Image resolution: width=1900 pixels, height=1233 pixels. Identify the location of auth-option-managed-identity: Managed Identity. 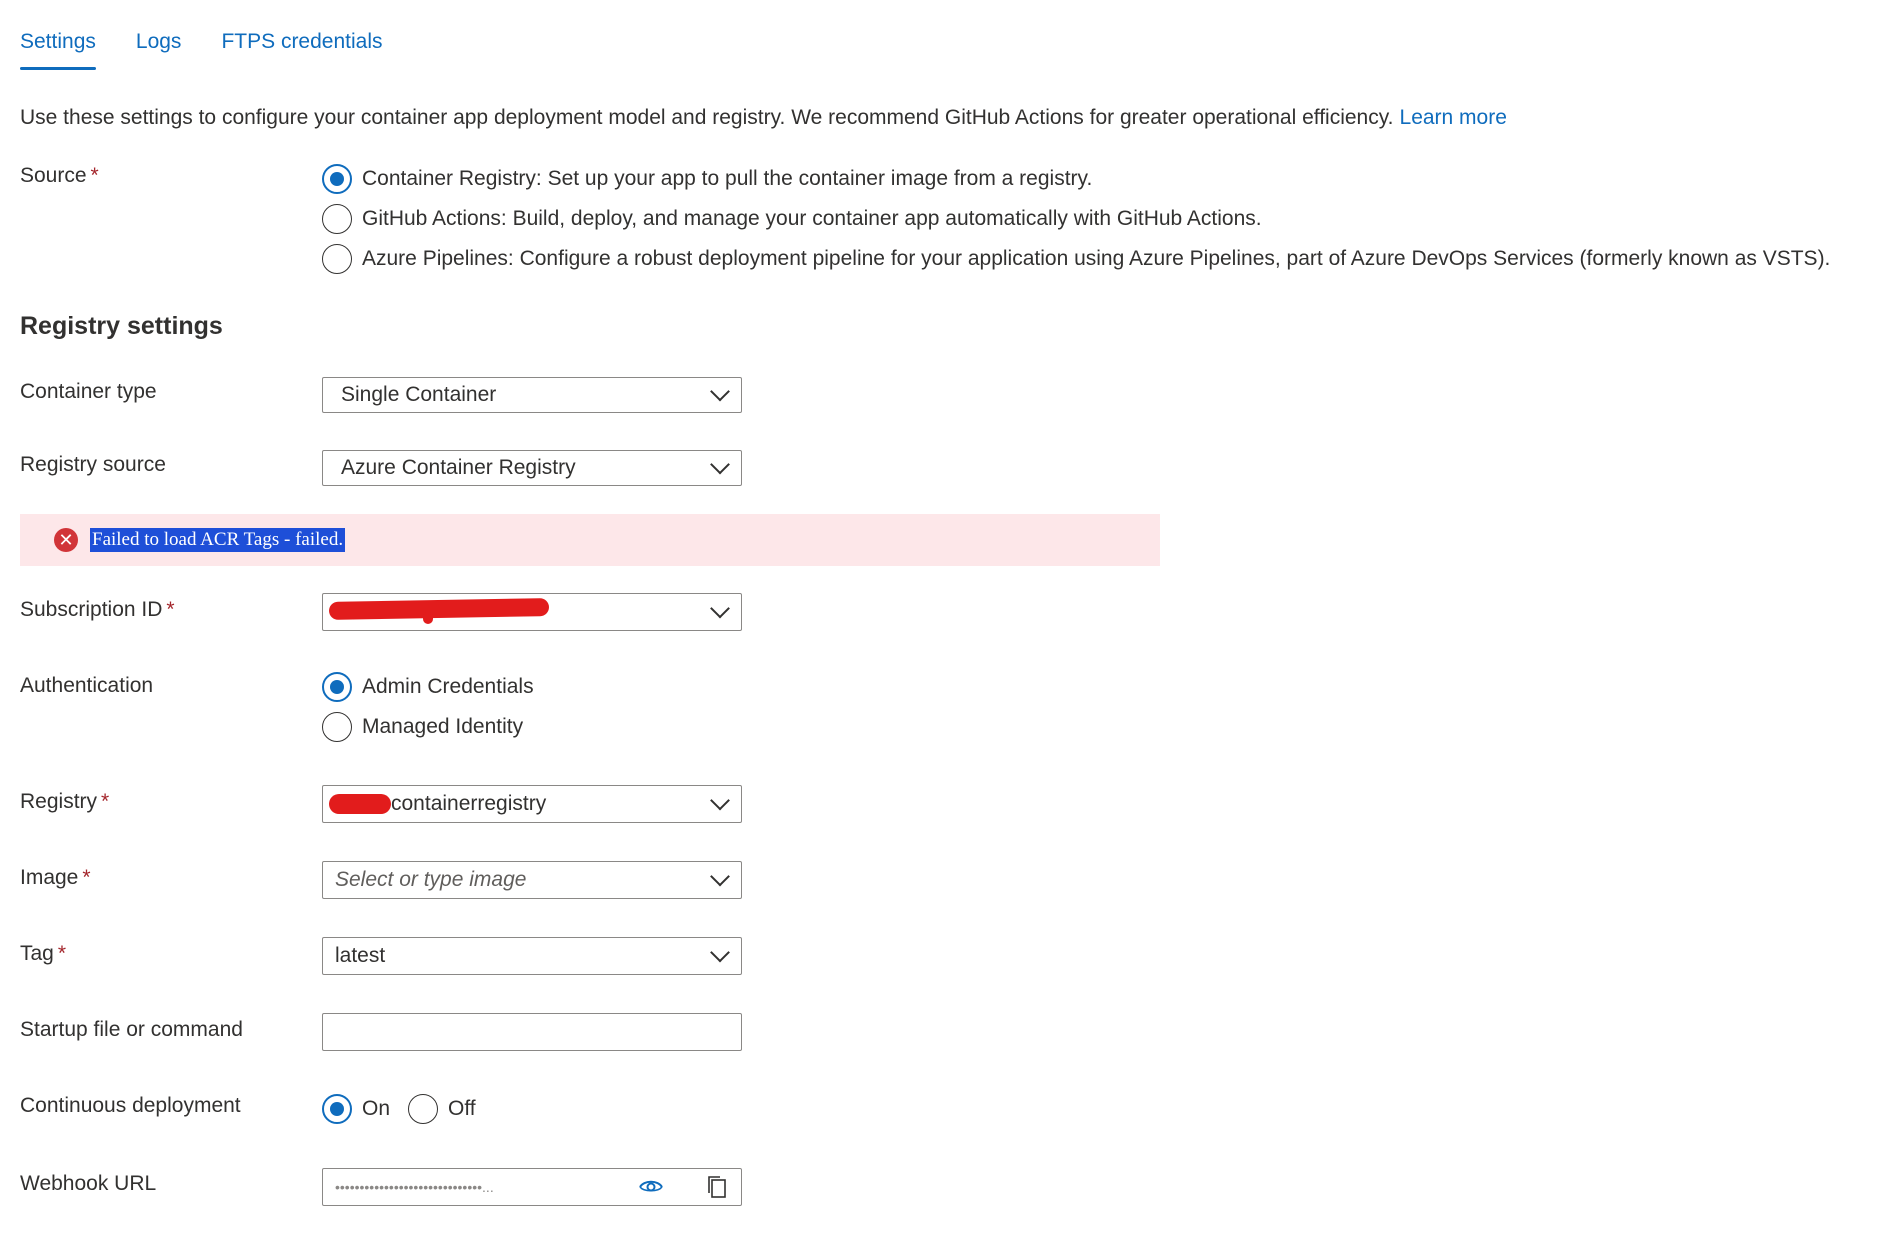
(422, 727).